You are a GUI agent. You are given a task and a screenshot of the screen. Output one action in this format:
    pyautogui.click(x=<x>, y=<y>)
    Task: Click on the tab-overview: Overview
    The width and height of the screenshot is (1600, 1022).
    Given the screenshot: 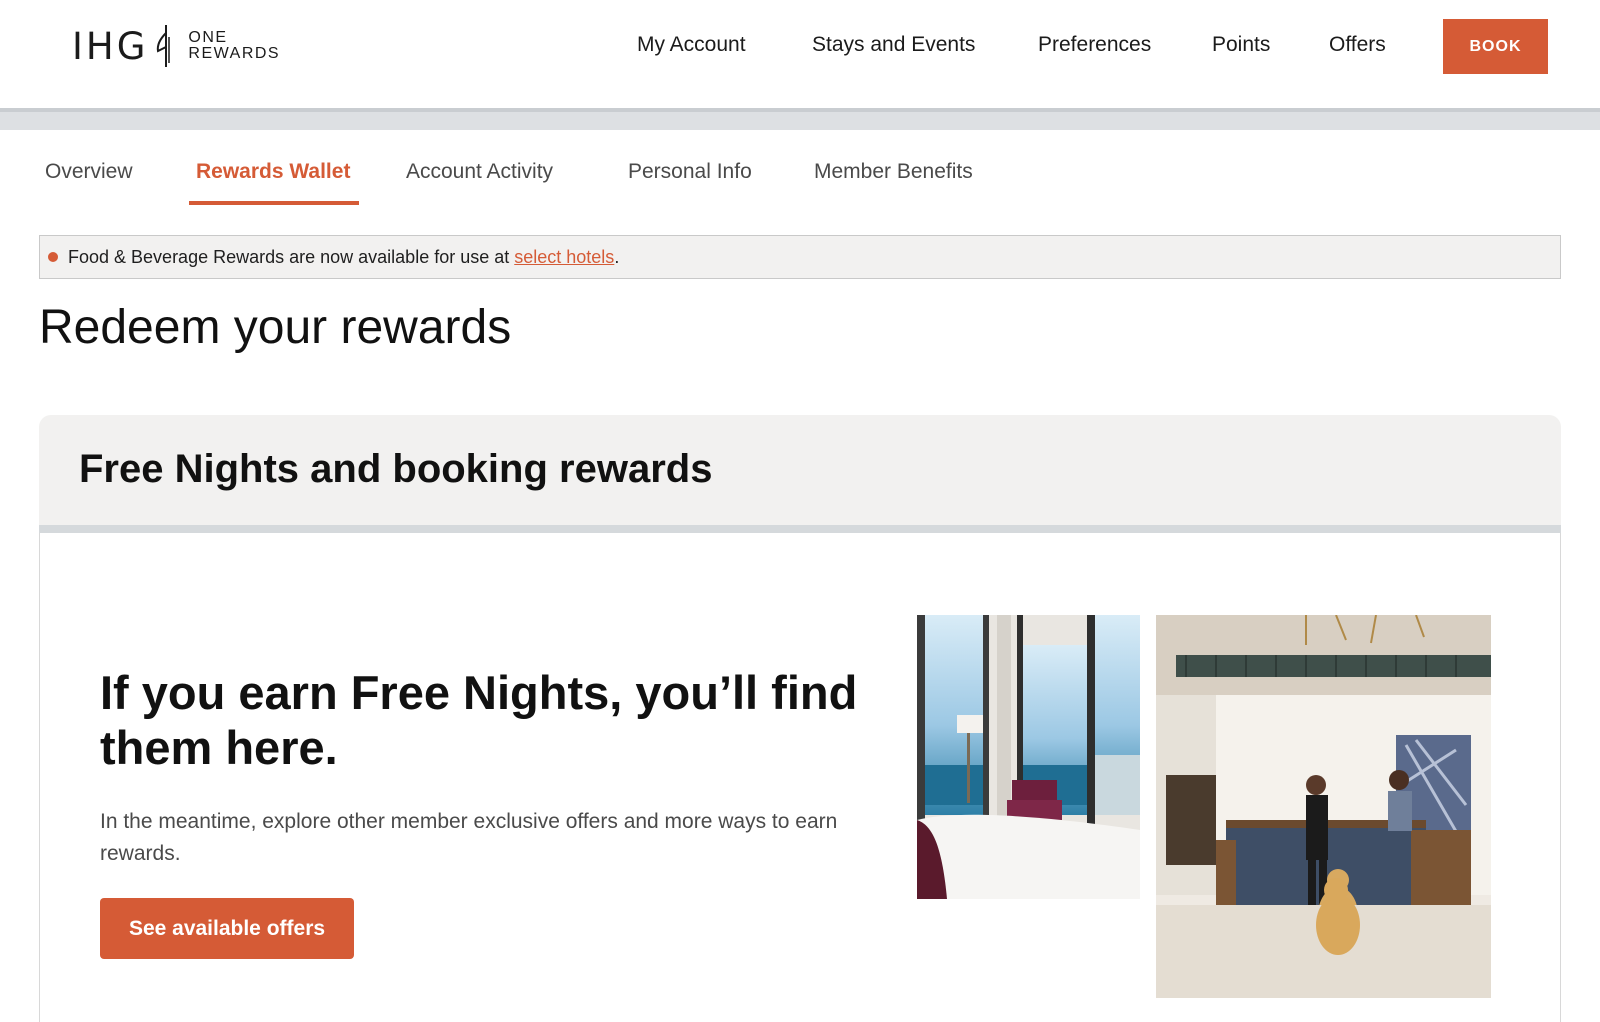 What is the action you would take?
    pyautogui.click(x=89, y=172)
    